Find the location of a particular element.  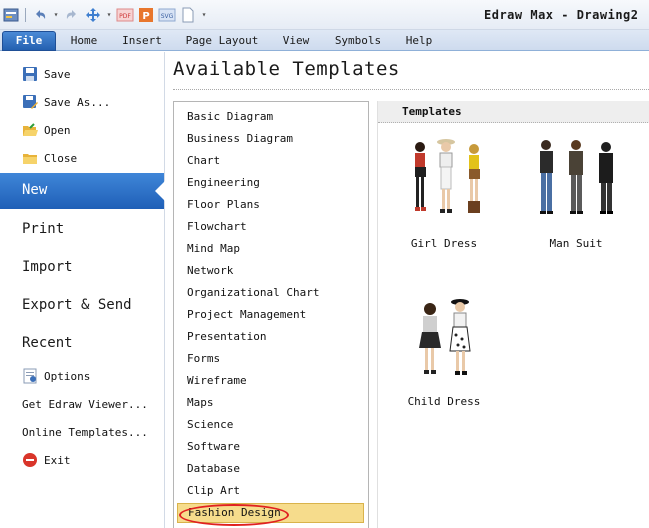

category-fashion-design: Fashion Design is located at coordinates (270, 514).